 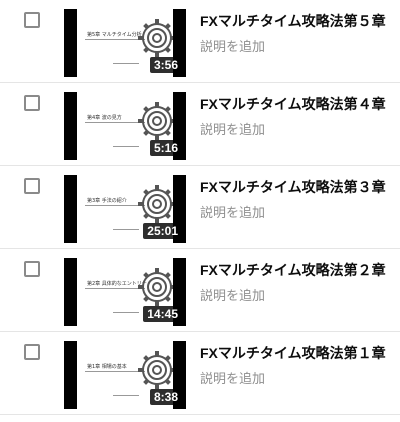 What do you see at coordinates (125, 292) in the screenshot?
I see `video-thumbnail: 第2章 具体的なエントリー 14:45` at bounding box center [125, 292].